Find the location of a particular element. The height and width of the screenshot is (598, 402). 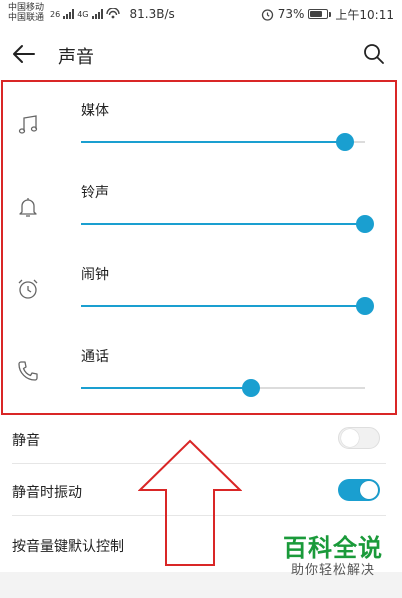

call-volume-slider is located at coordinates (223, 388).